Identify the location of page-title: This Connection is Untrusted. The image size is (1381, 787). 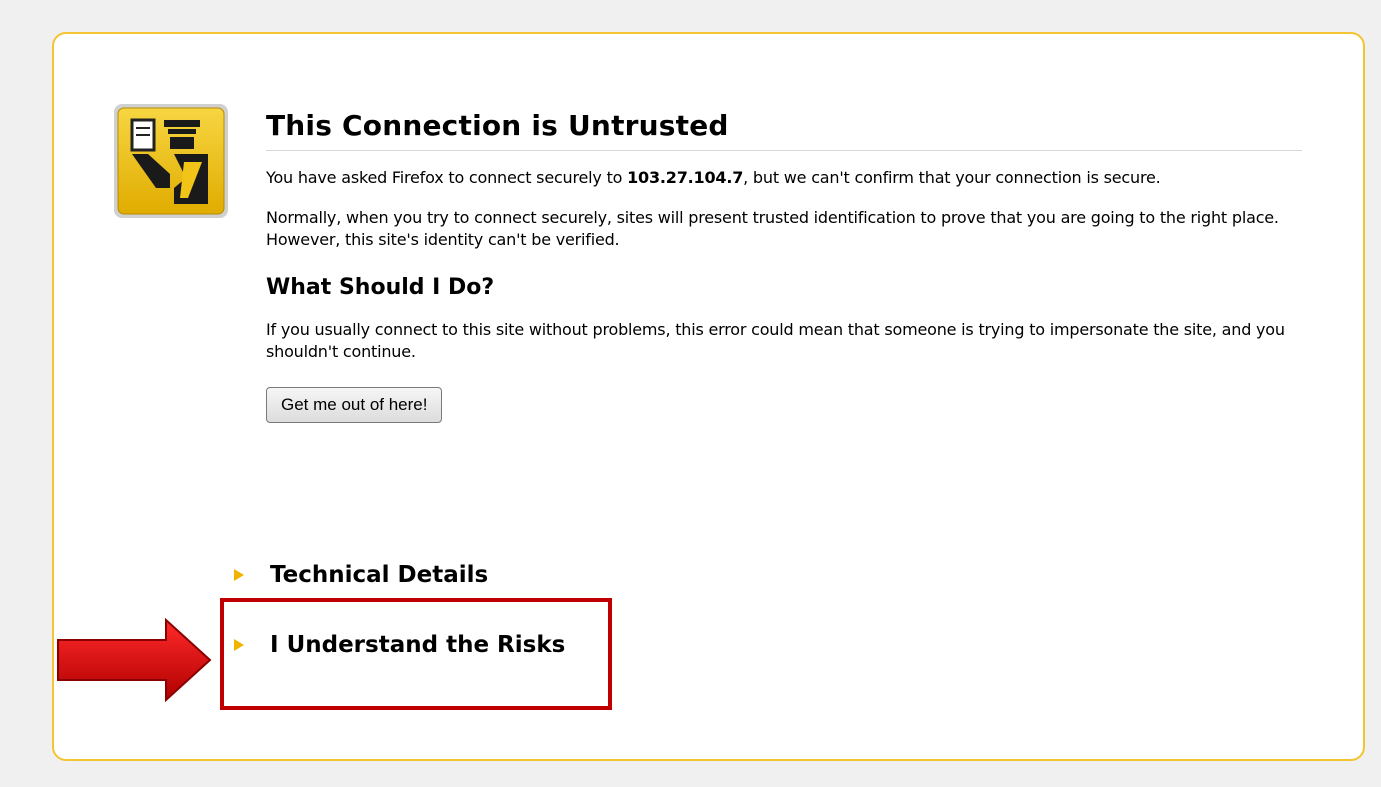
(784, 128).